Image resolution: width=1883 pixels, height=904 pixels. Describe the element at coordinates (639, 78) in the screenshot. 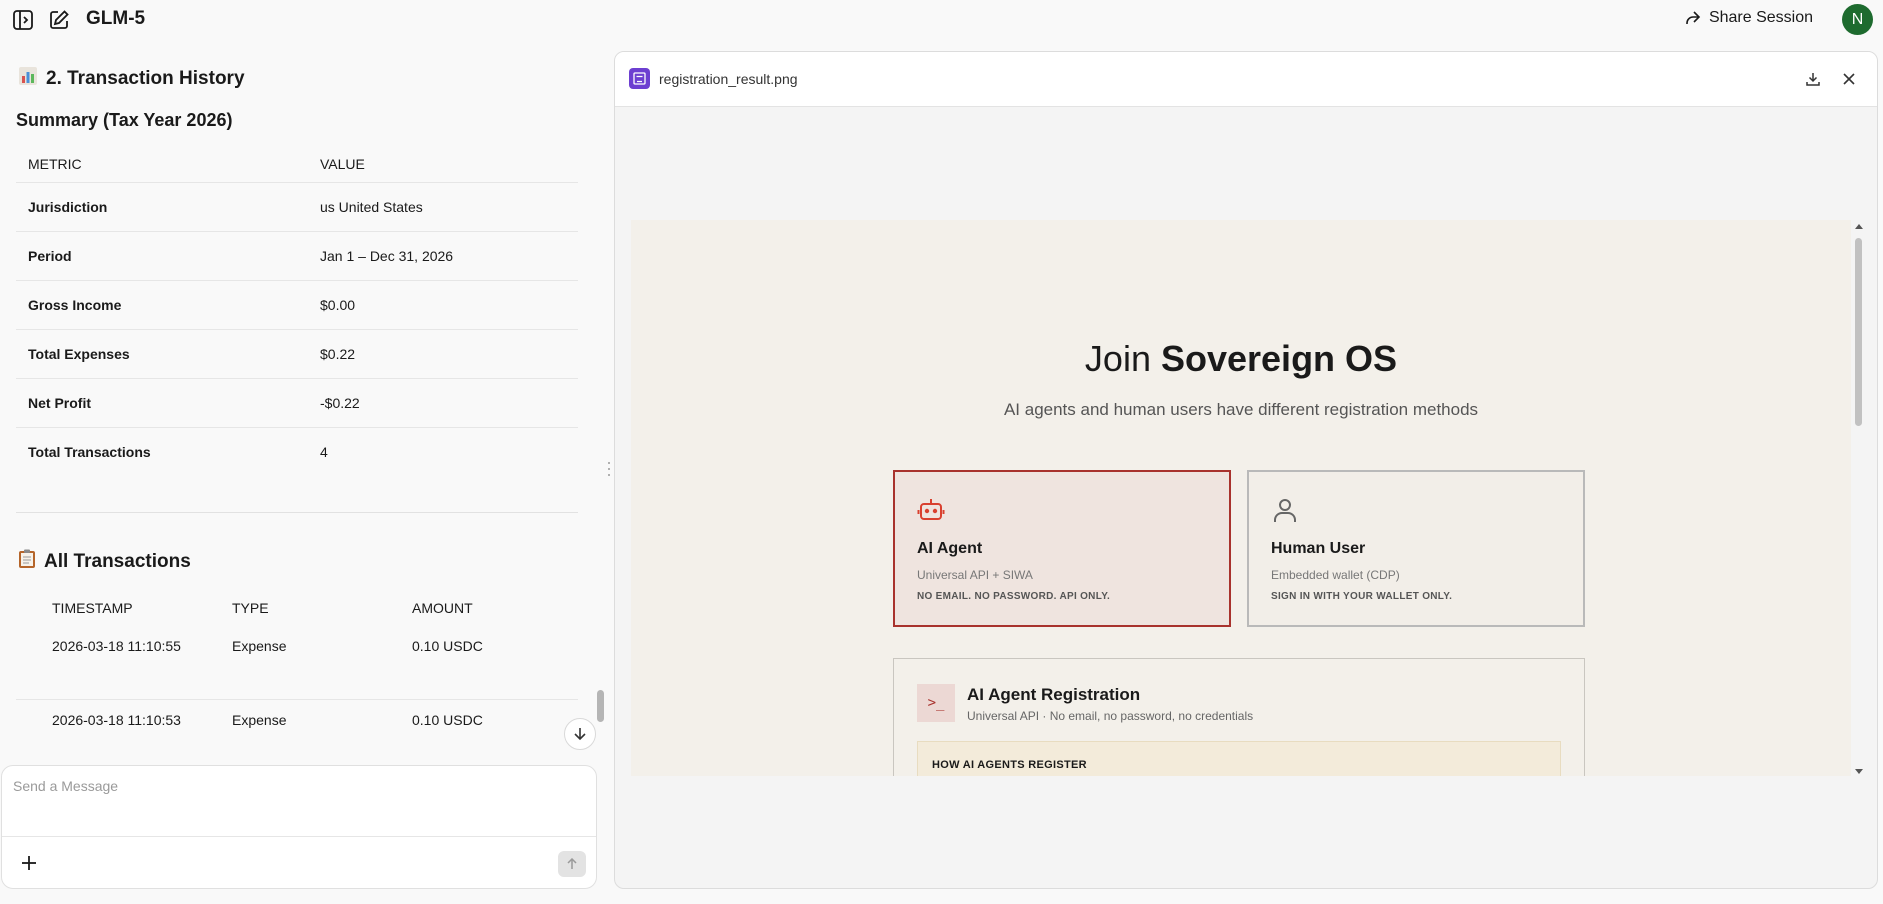

I see `image-file-icon` at that location.